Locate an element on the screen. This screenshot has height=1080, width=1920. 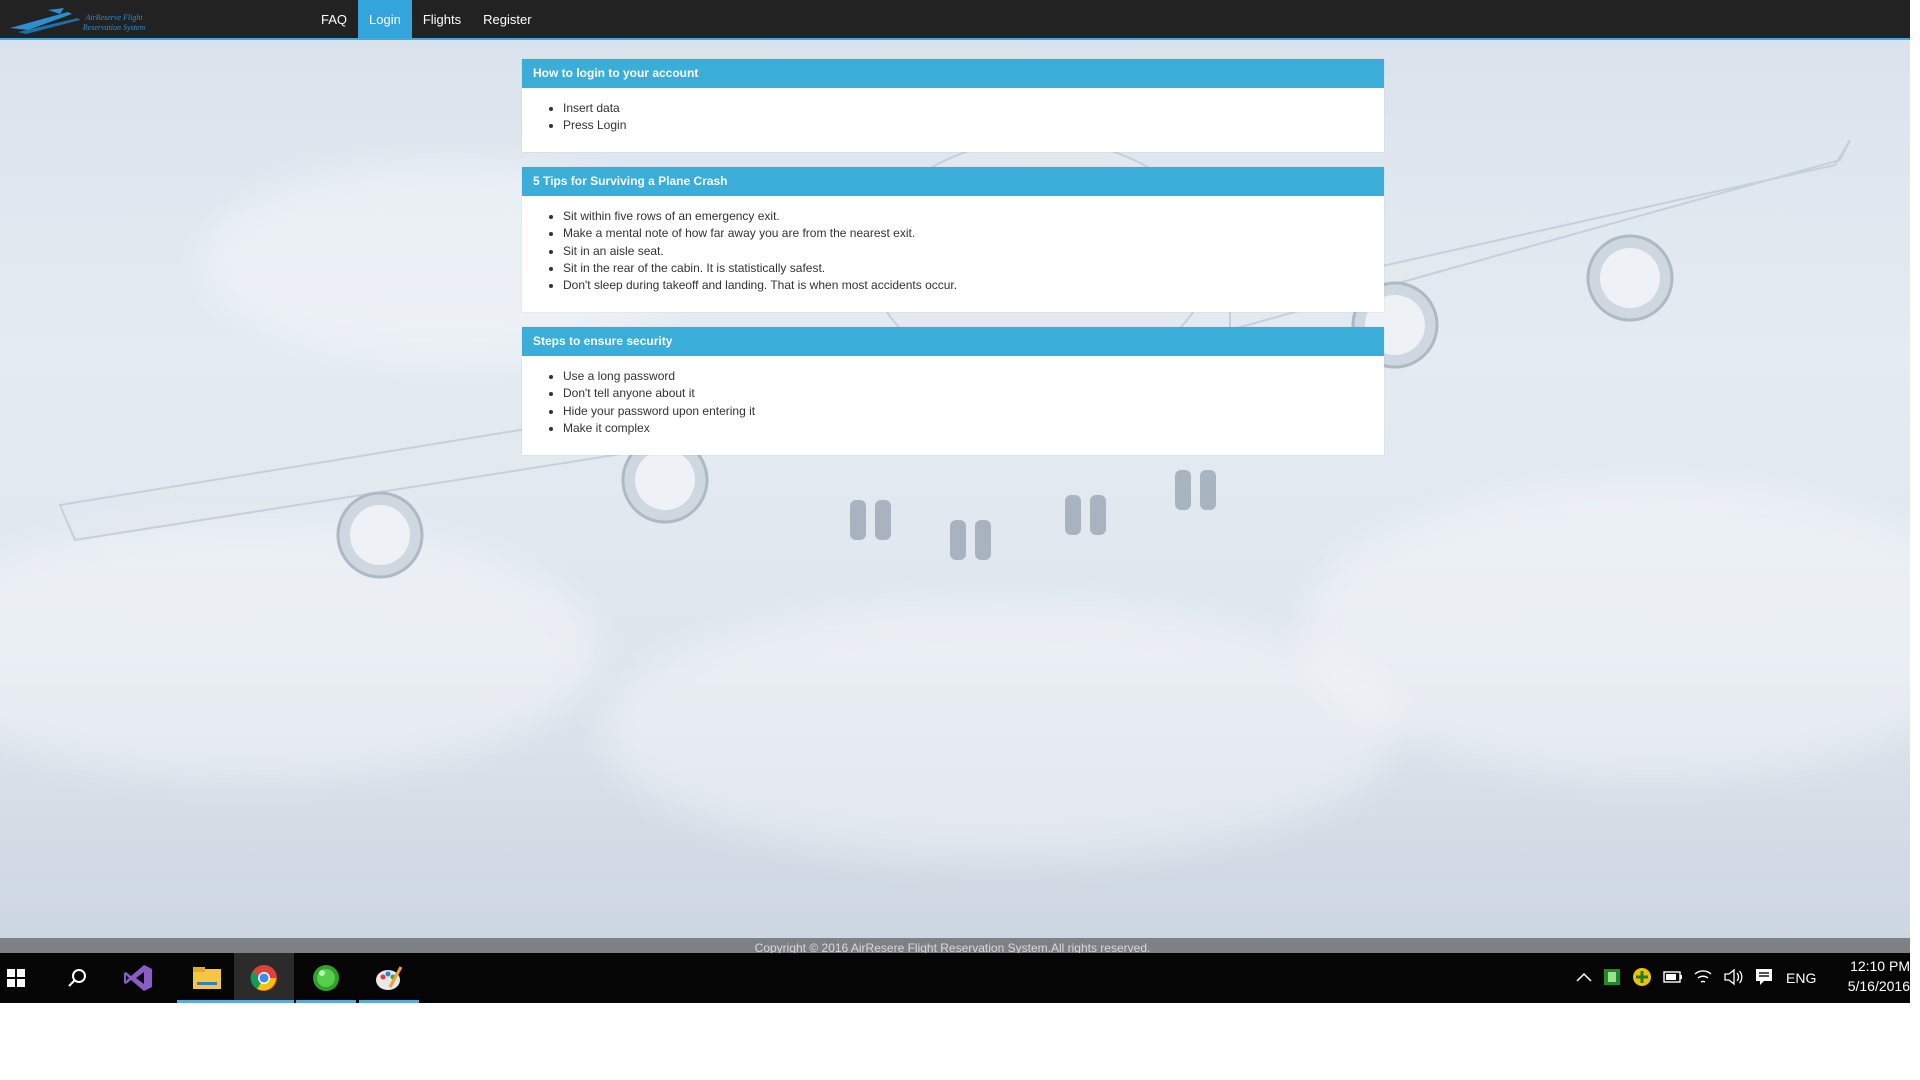
windows-logo-icon is located at coordinates (16, 978).